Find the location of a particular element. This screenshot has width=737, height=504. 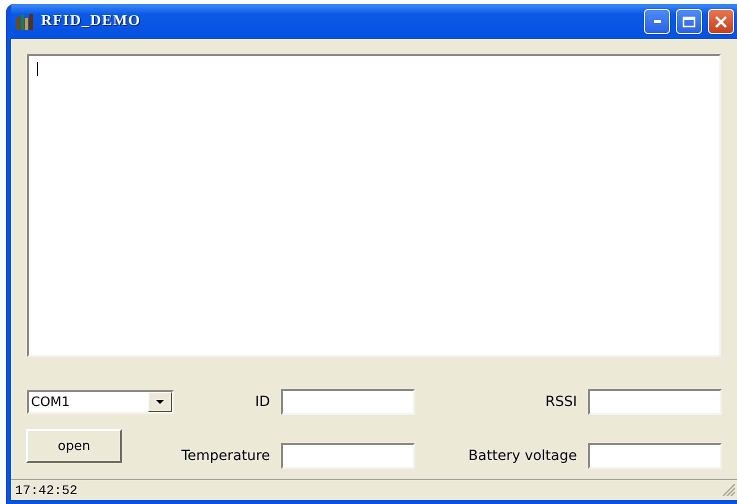

app-icon is located at coordinates (25, 21).